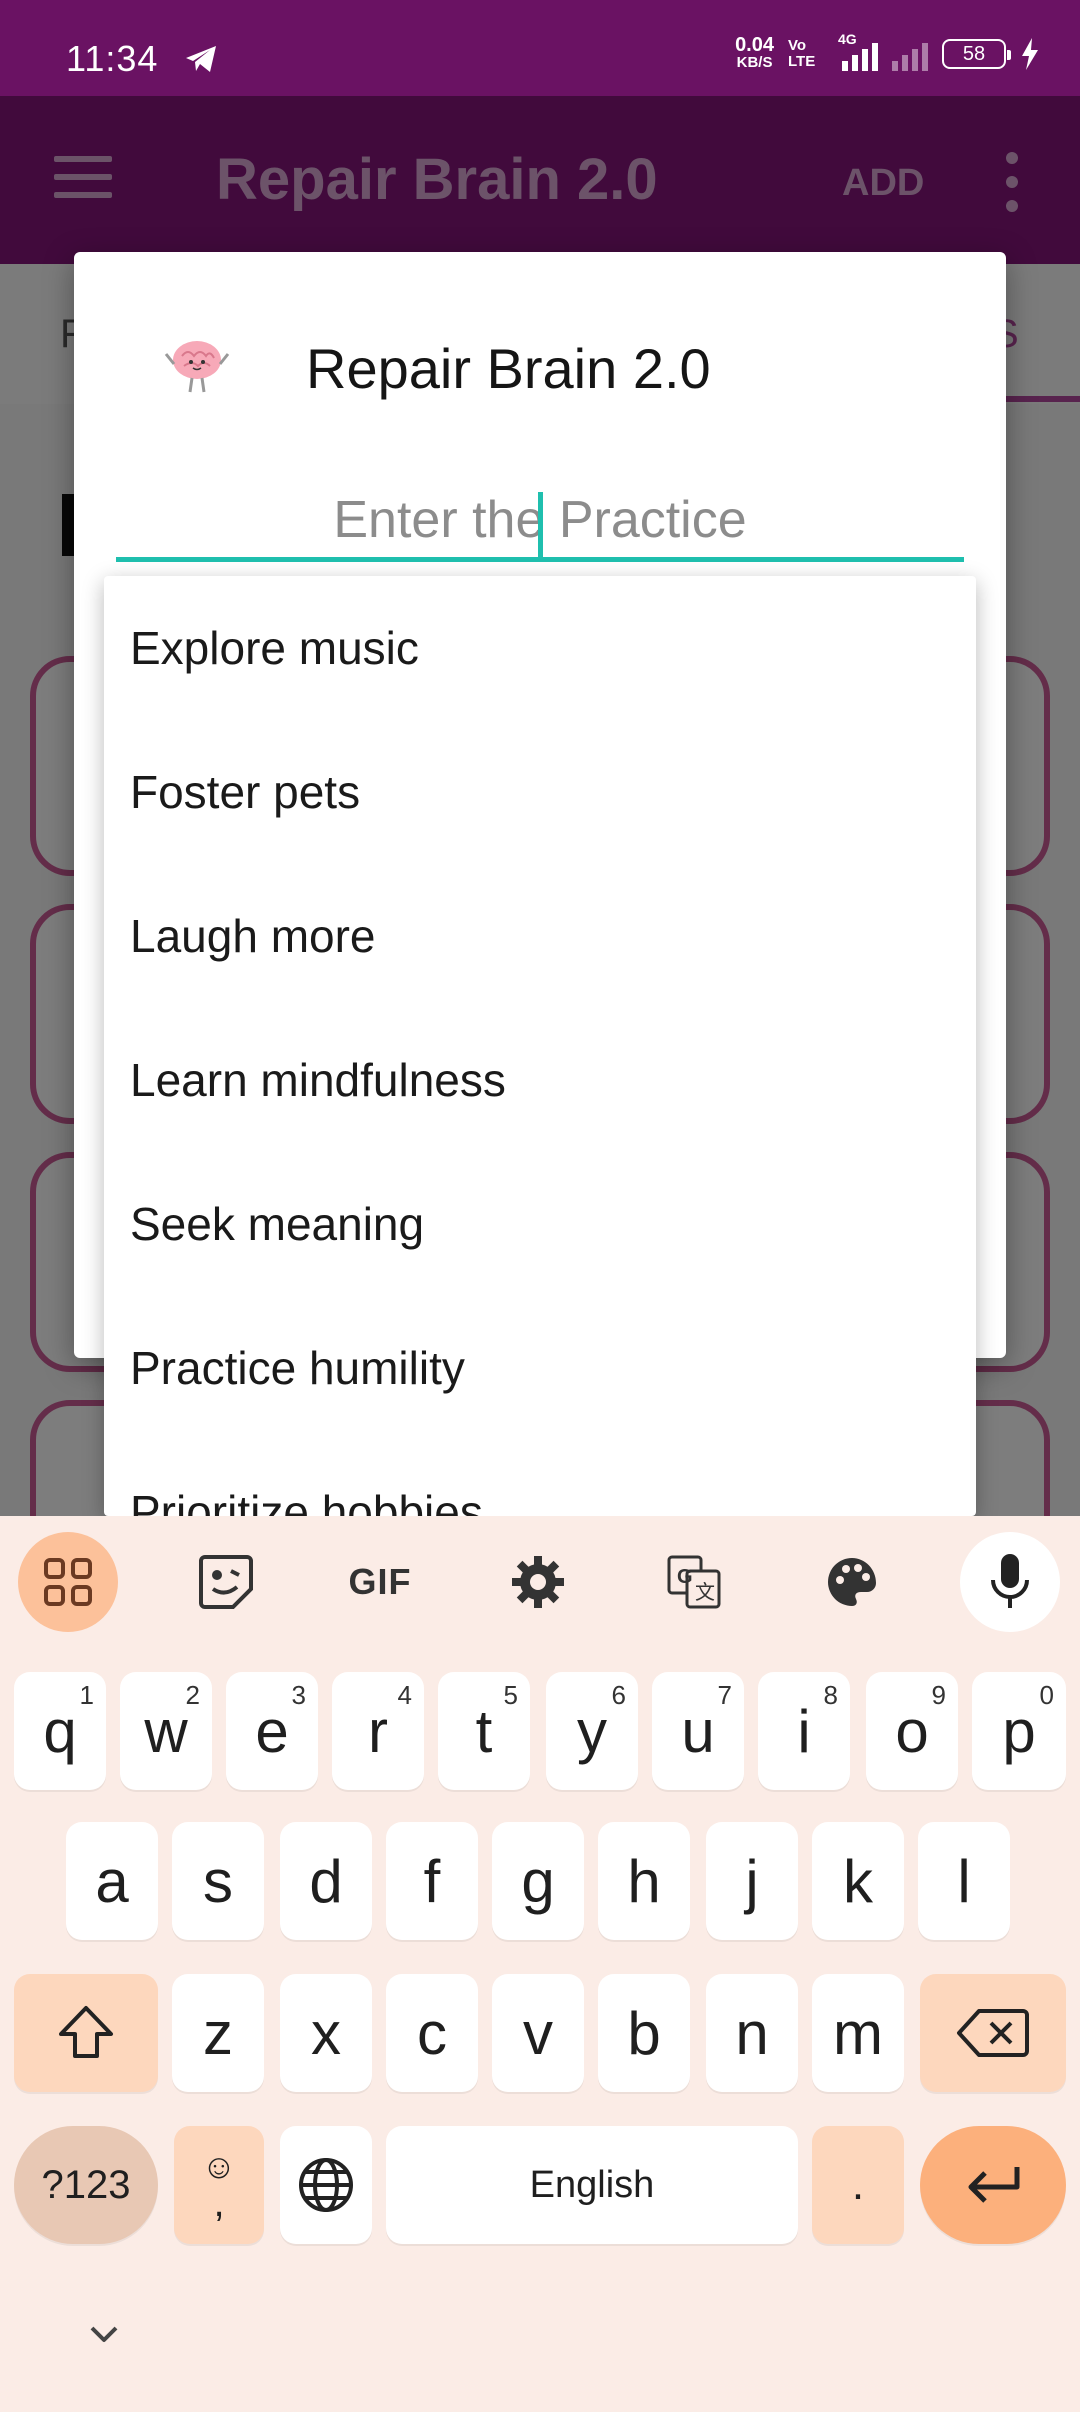 This screenshot has width=1080, height=2412. Describe the element at coordinates (858, 2185) in the screenshot. I see `period-key: .` at that location.